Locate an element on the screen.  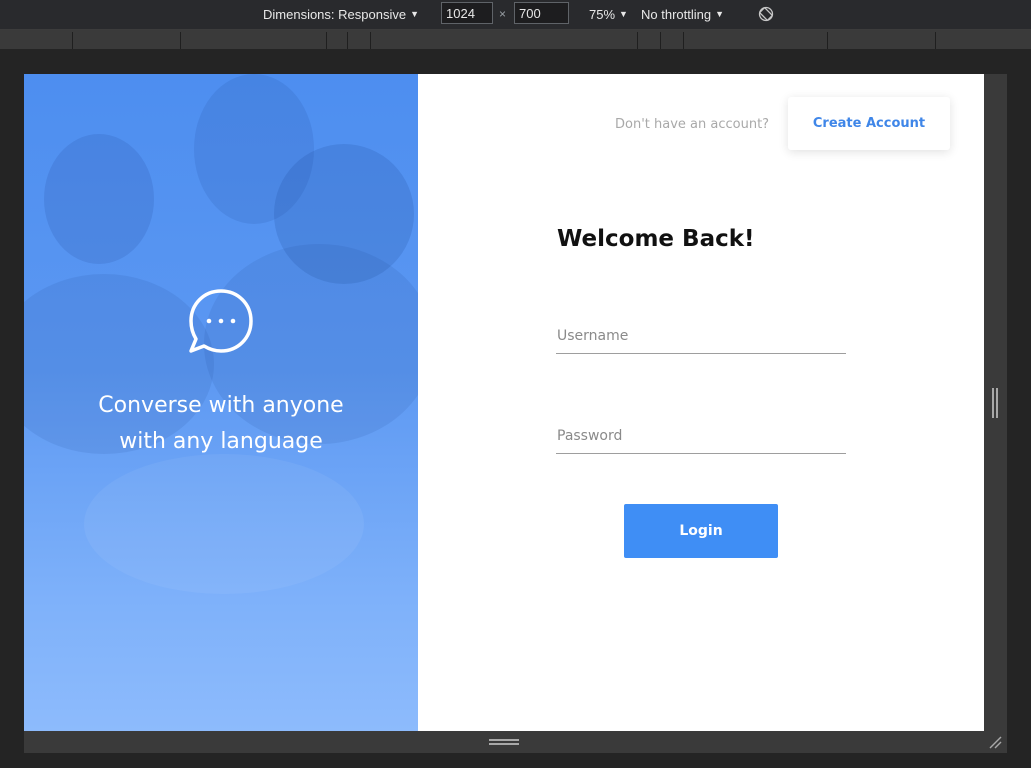
throttling-dropdown: No throttling ▼ is located at coordinates (682, 14).